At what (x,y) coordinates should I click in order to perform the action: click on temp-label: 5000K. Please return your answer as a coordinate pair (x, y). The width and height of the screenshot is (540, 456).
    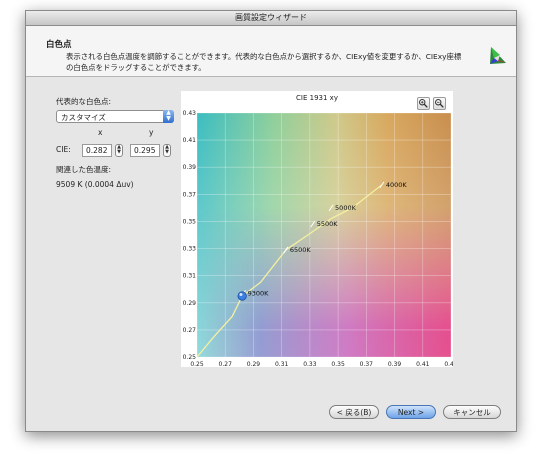
    Looking at the image, I should click on (346, 208).